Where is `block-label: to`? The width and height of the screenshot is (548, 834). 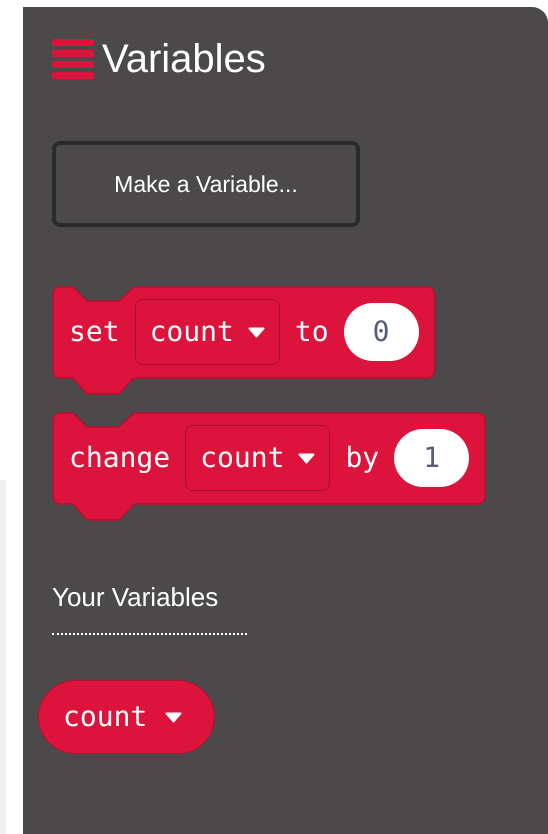 block-label: to is located at coordinates (311, 332).